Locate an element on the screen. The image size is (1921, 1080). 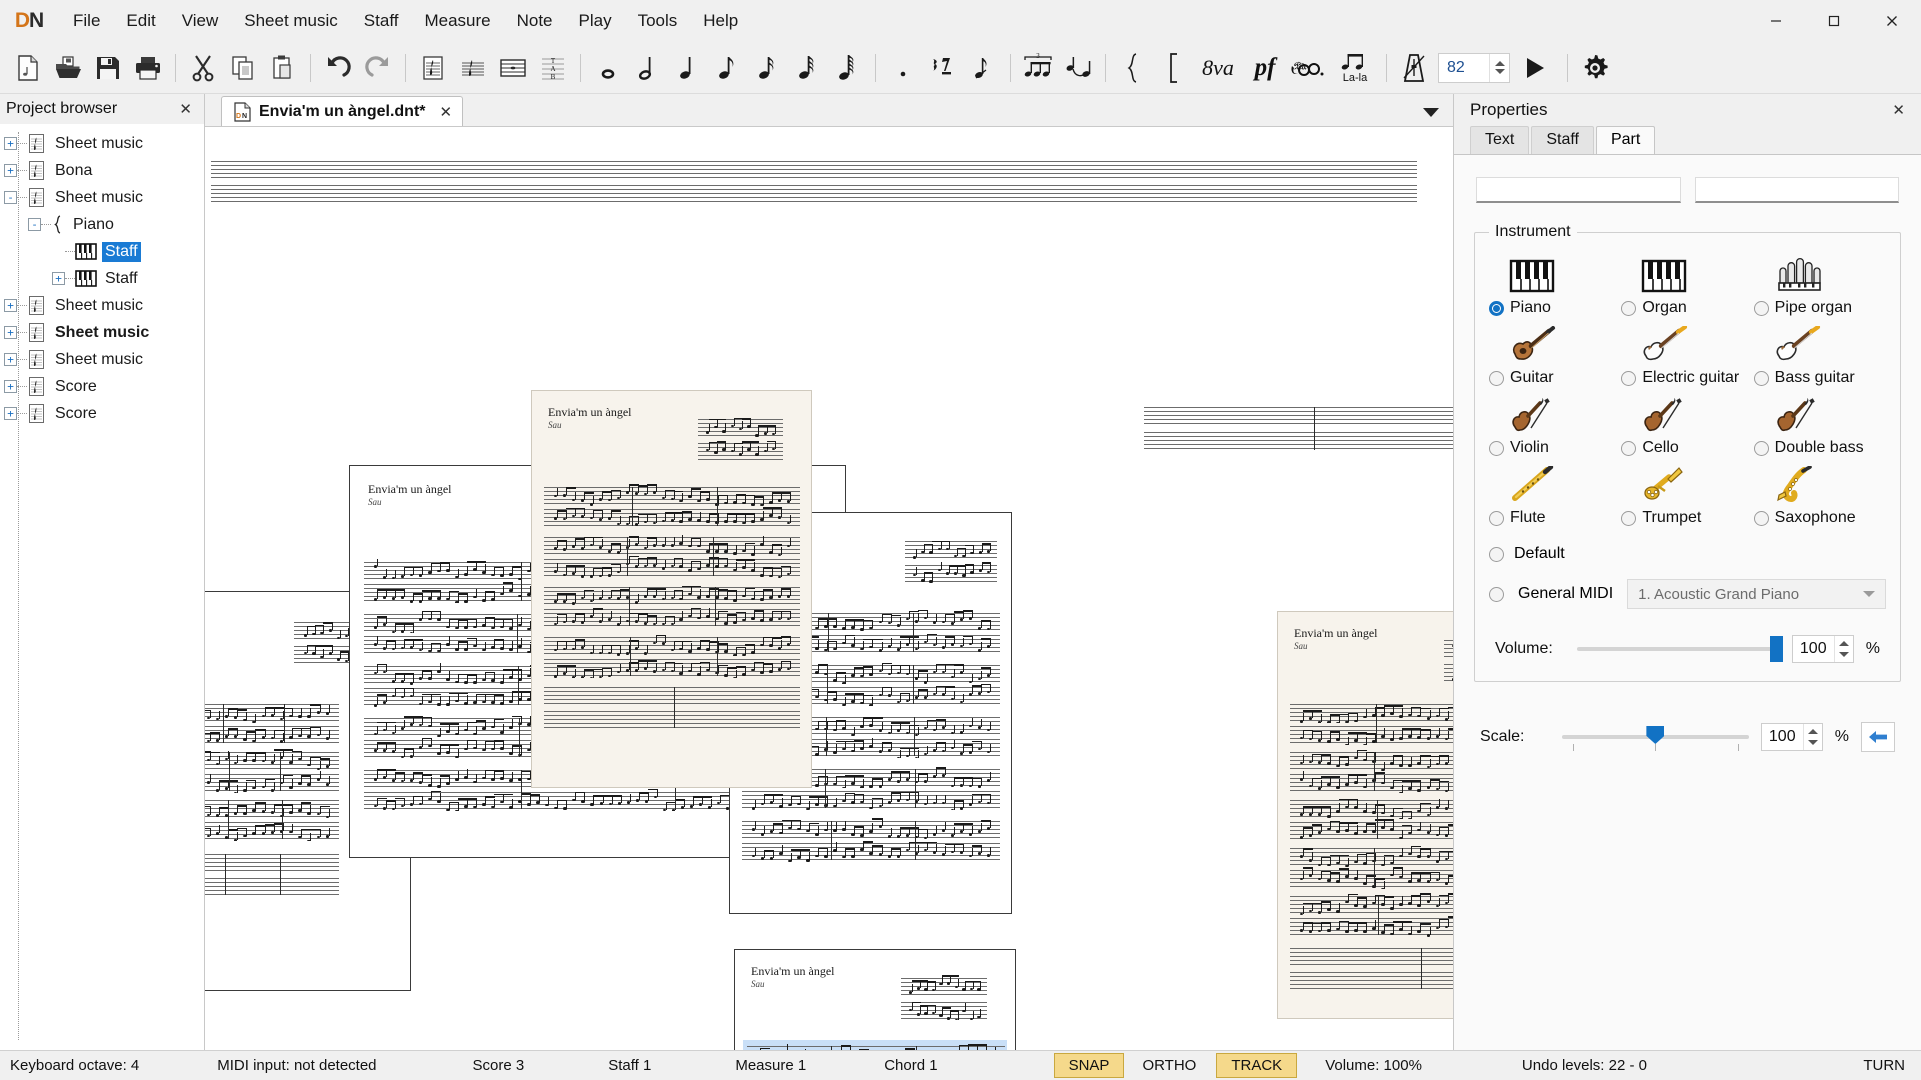
radio-general-midi is located at coordinates (1496, 594).